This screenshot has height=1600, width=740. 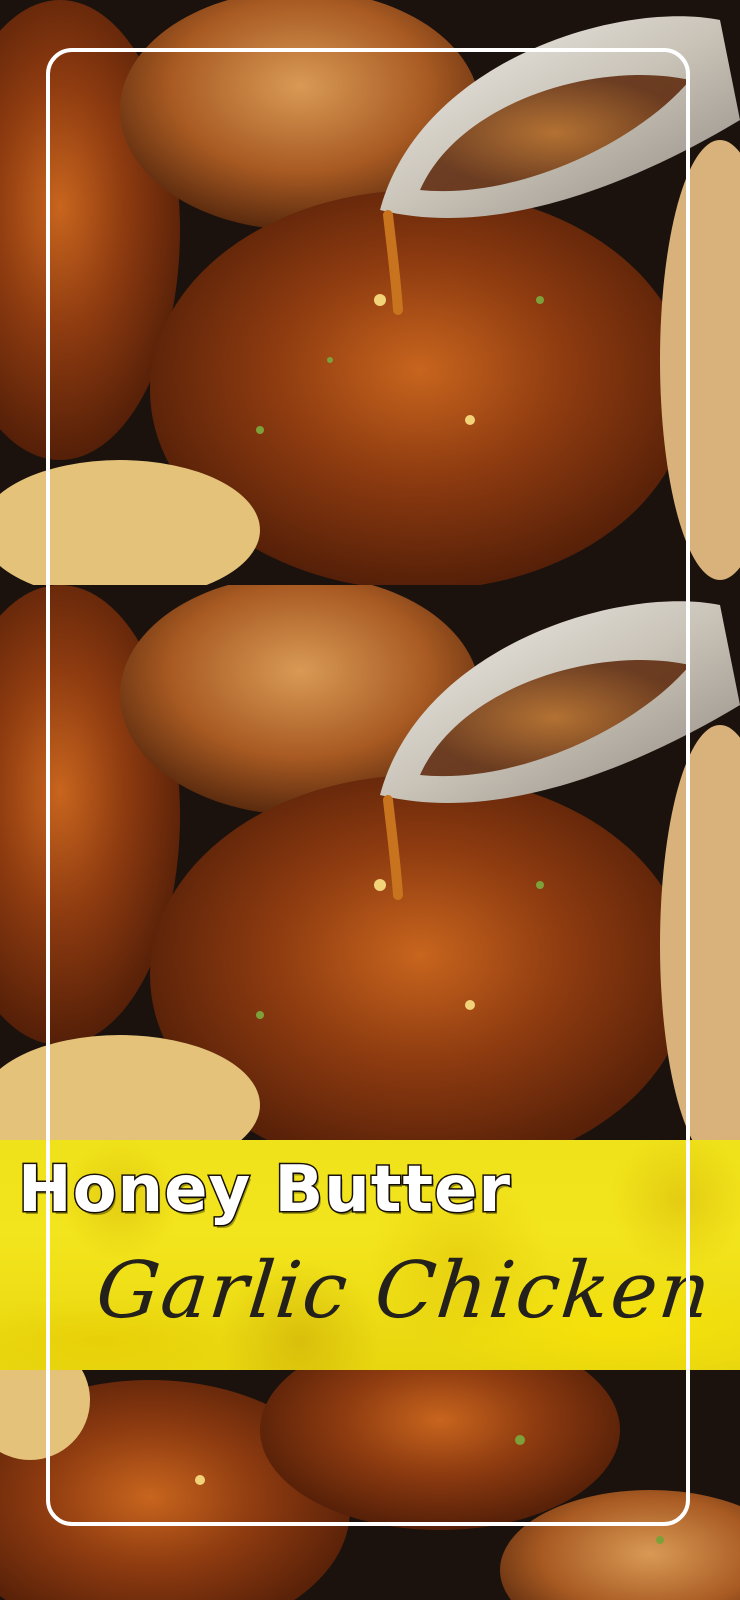 I want to click on glazed-chicken-image, so click(x=370, y=1485).